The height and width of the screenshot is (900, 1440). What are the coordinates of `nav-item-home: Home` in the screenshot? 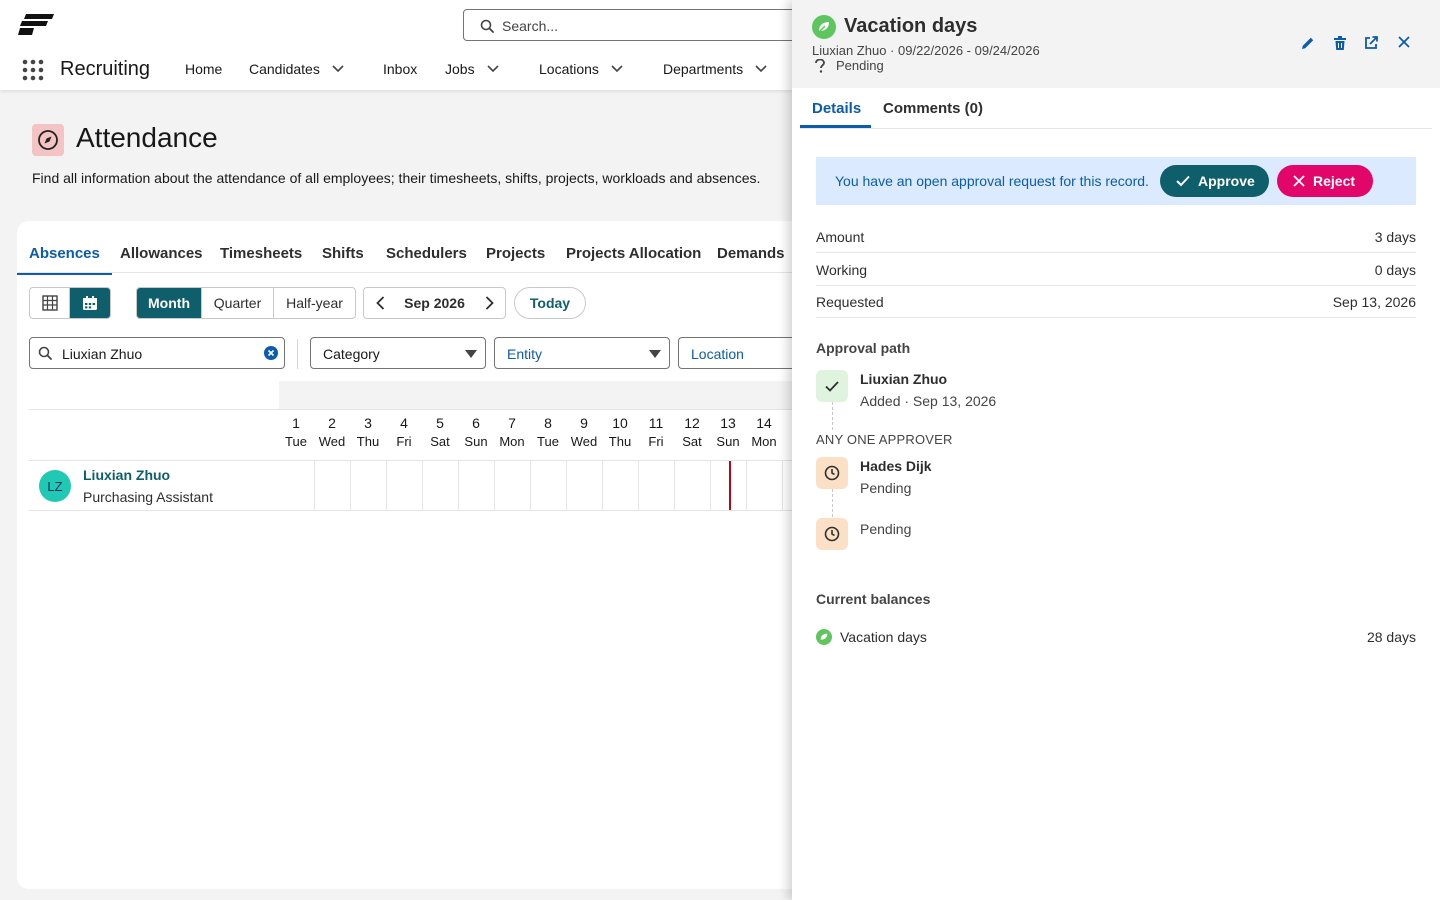 It's located at (203, 69).